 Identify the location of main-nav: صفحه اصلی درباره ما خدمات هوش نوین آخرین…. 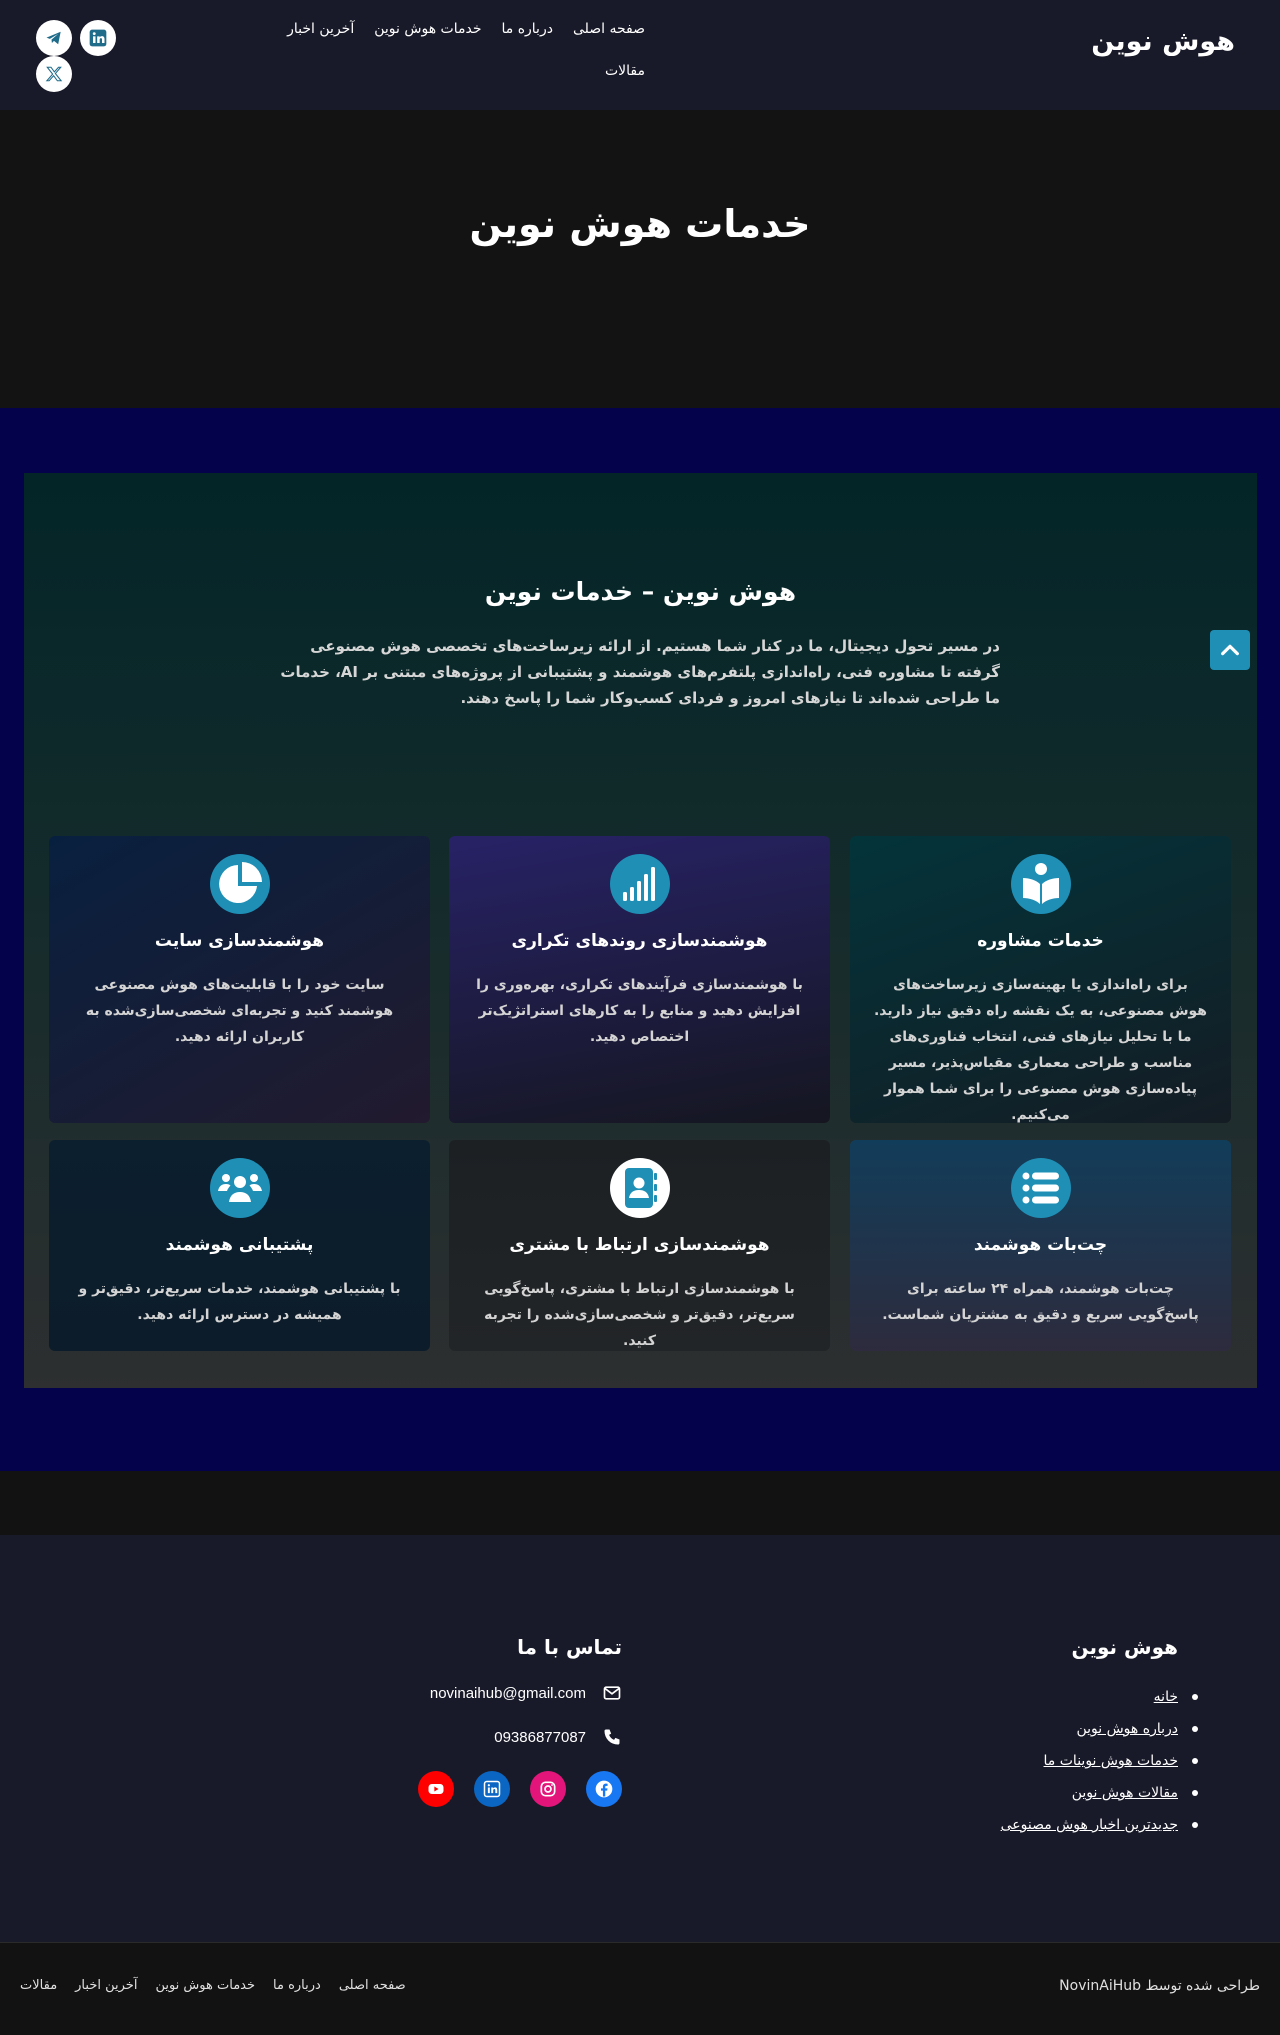
(435, 50).